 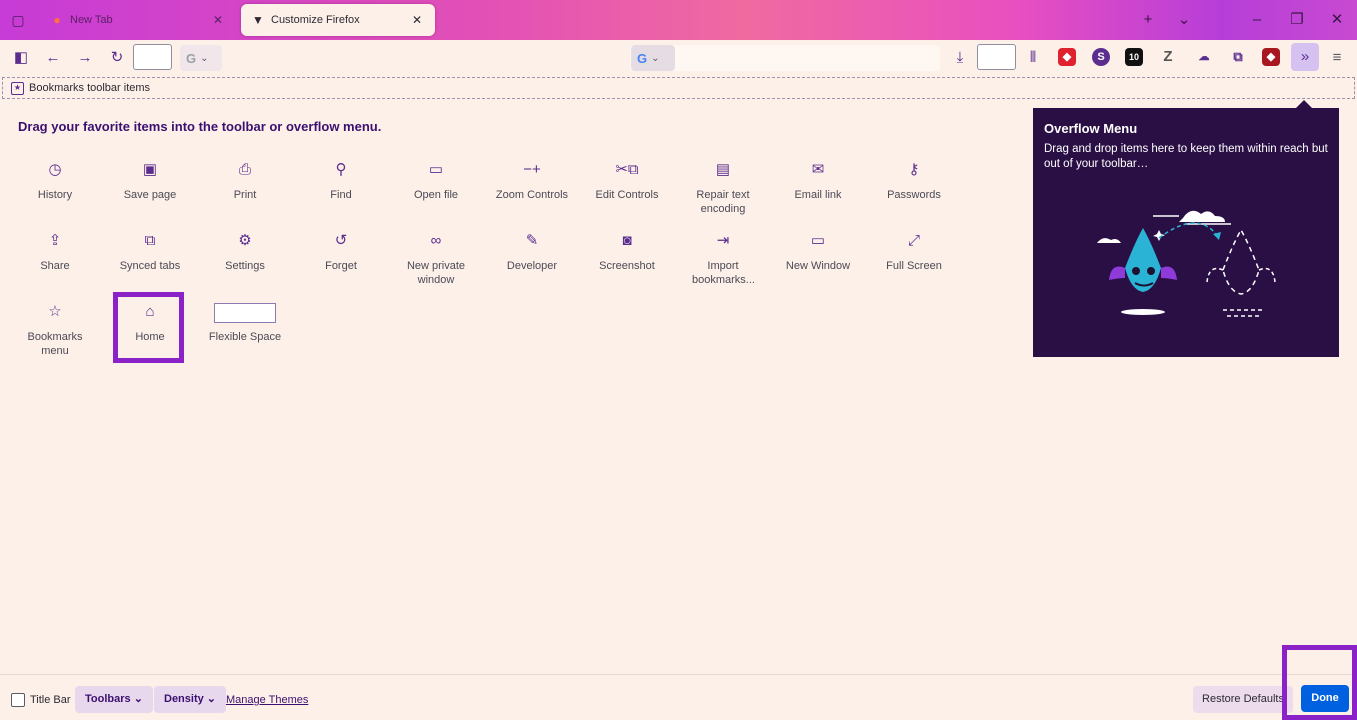 What do you see at coordinates (723, 188) in the screenshot?
I see `palette-item-repair-text-encoding: ▤ Repair text encoding` at bounding box center [723, 188].